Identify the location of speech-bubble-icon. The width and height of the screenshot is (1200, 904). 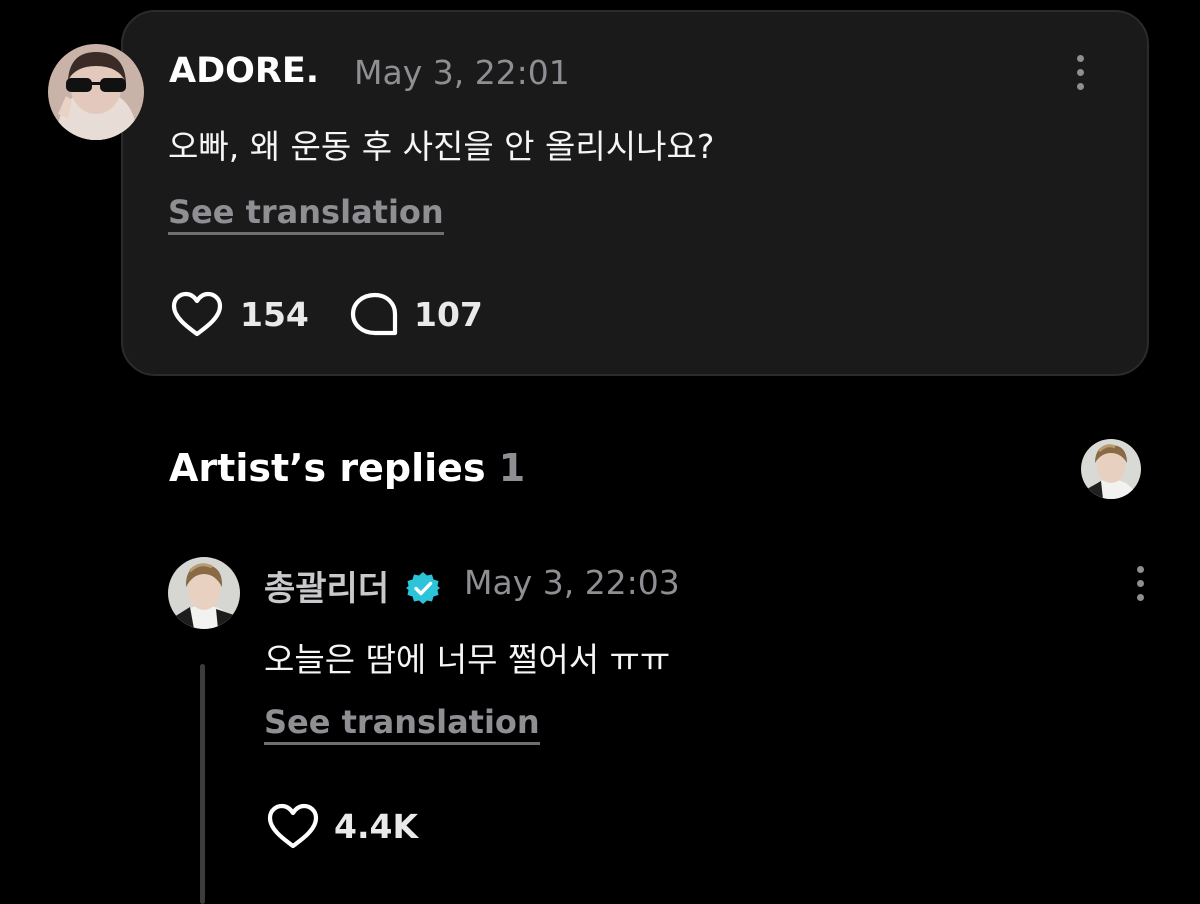
(374, 314).